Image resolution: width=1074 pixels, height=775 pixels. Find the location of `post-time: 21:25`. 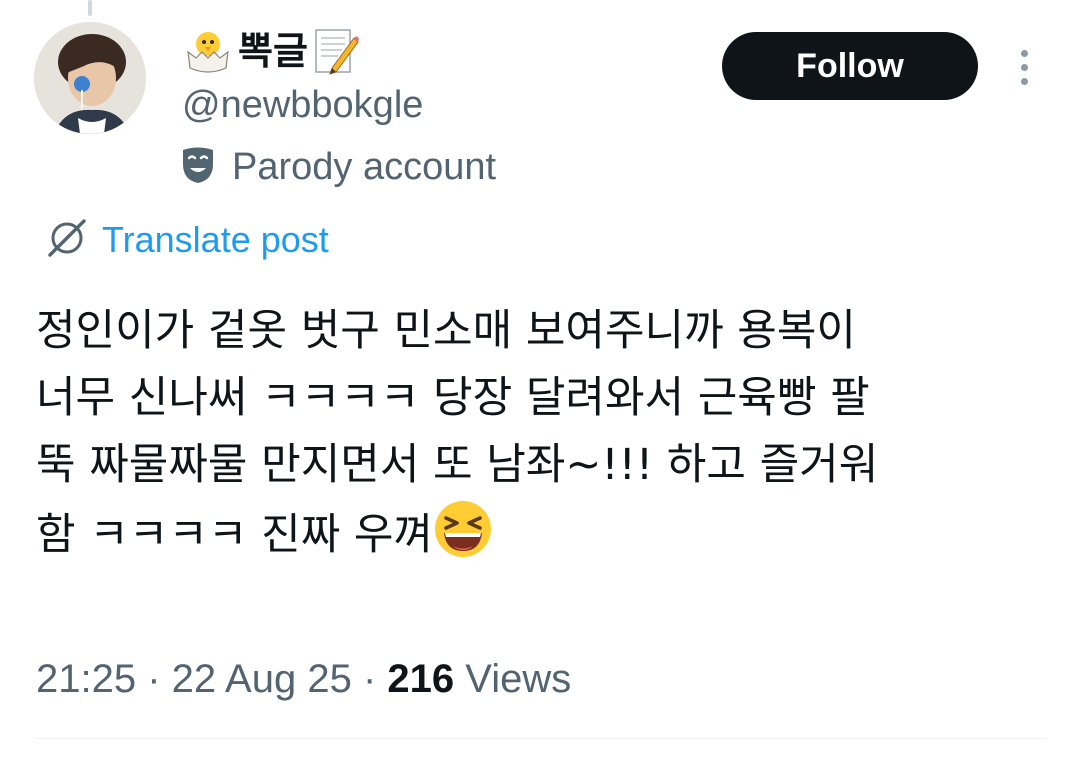

post-time: 21:25 is located at coordinates (86, 679).